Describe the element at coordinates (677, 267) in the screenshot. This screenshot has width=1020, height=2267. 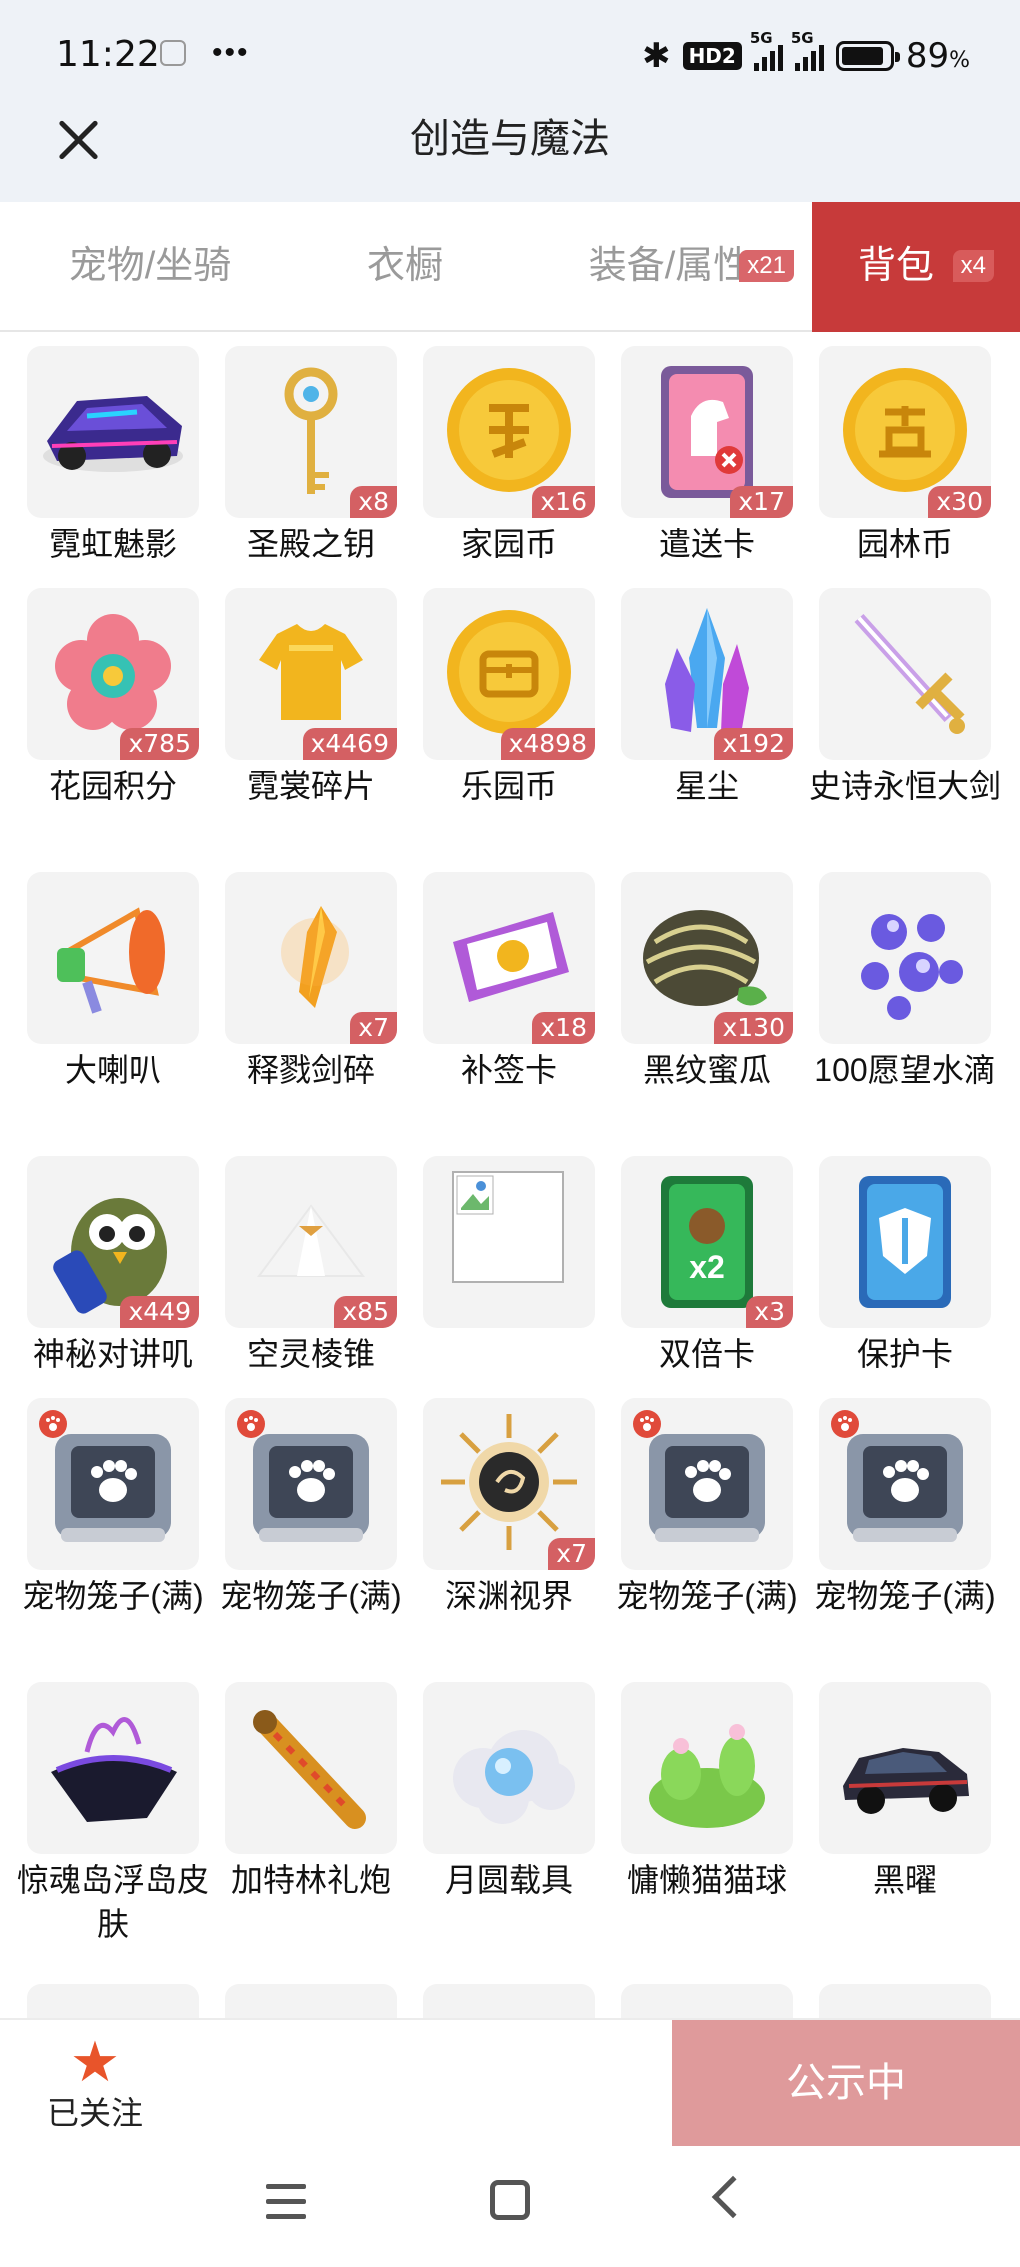
I see `tab-equipment: 装备/属性 x21` at that location.